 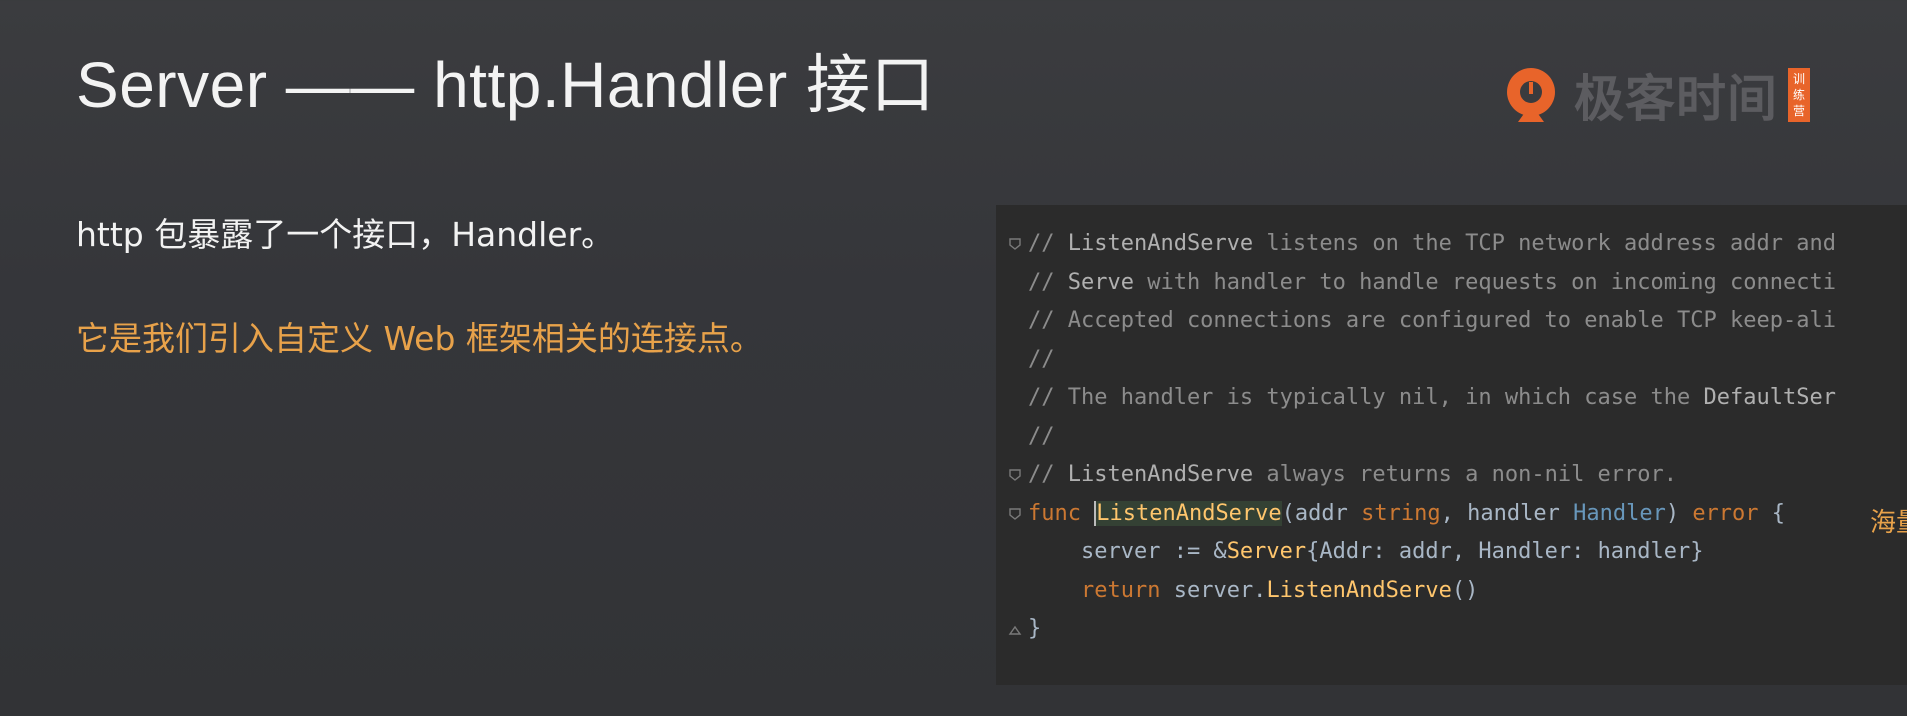 I want to click on logo-text: 极客时间, so click(x=1676, y=99).